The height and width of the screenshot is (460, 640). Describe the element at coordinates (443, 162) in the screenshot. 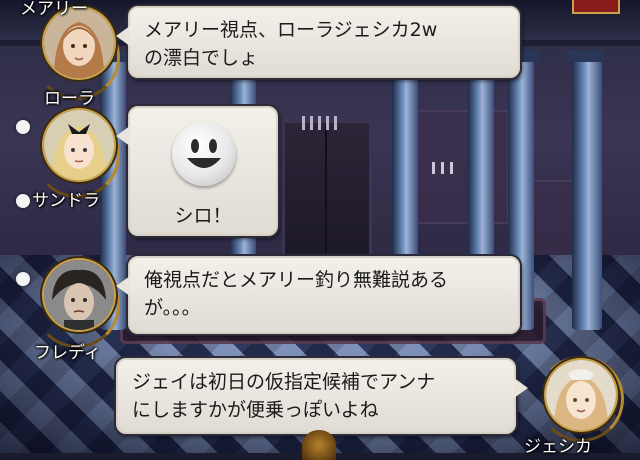

I see `wall-sconce` at that location.